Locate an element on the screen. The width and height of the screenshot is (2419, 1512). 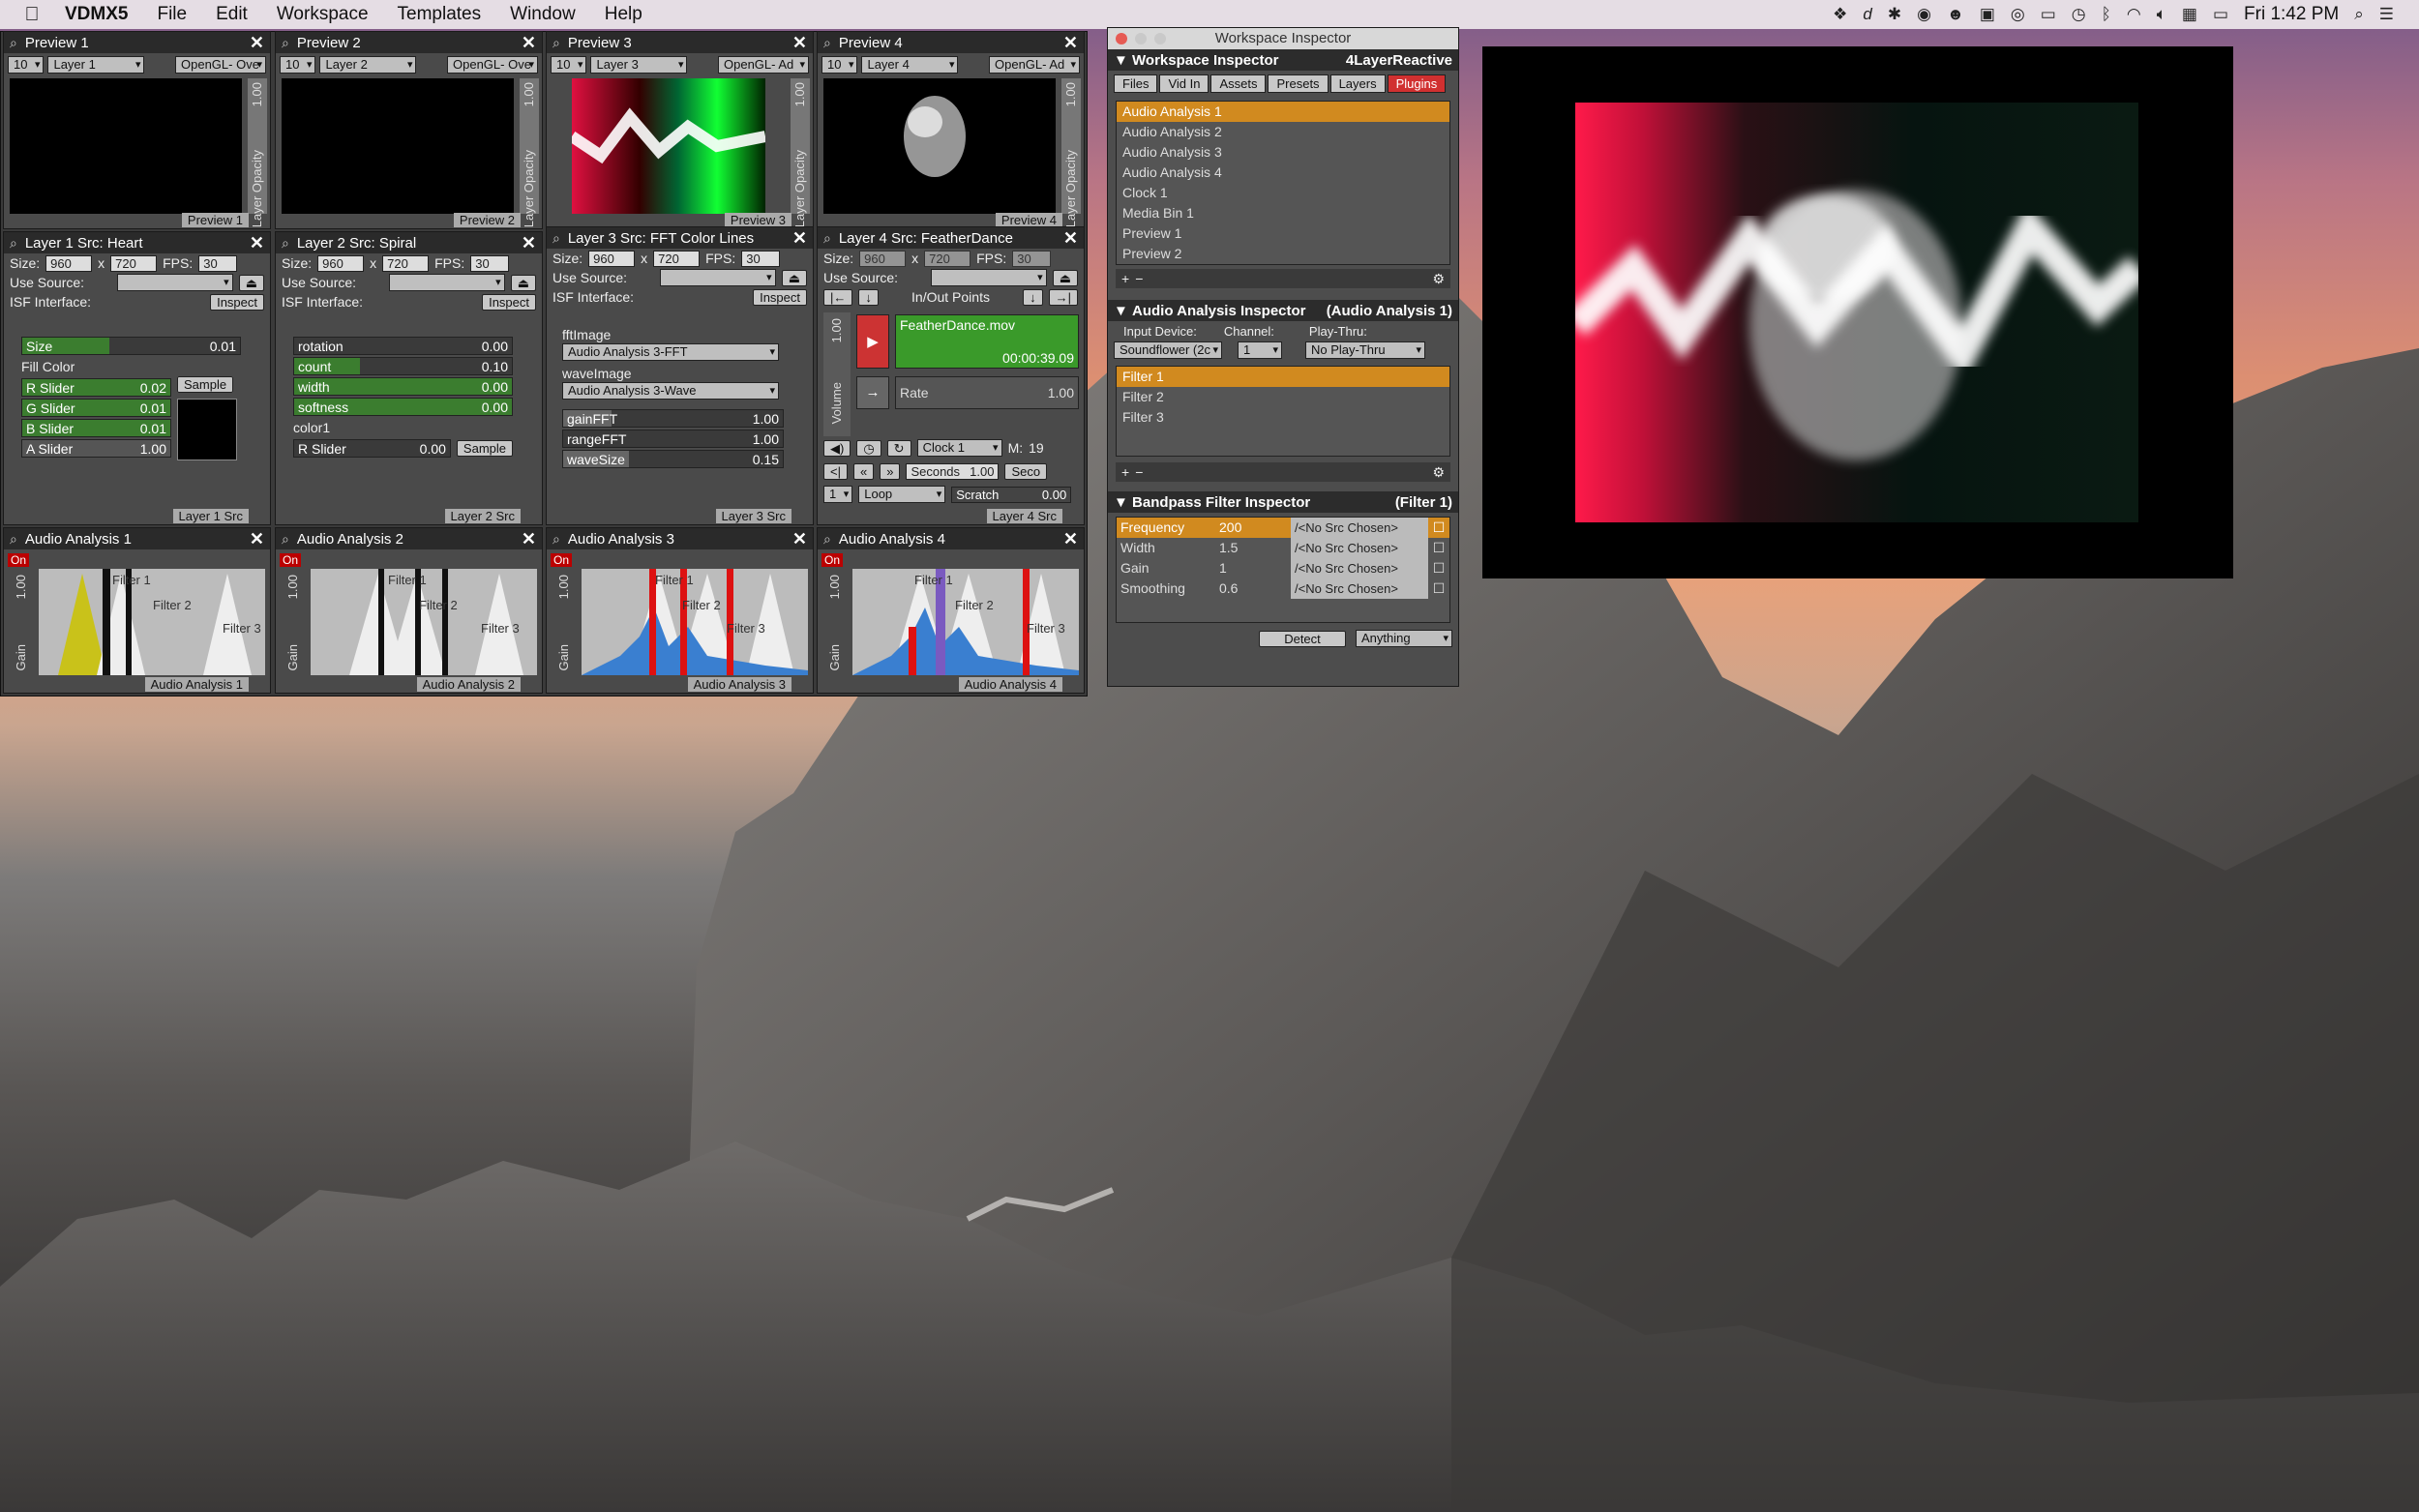
down-arrow-icon: ↓ is located at coordinates (1033, 297).